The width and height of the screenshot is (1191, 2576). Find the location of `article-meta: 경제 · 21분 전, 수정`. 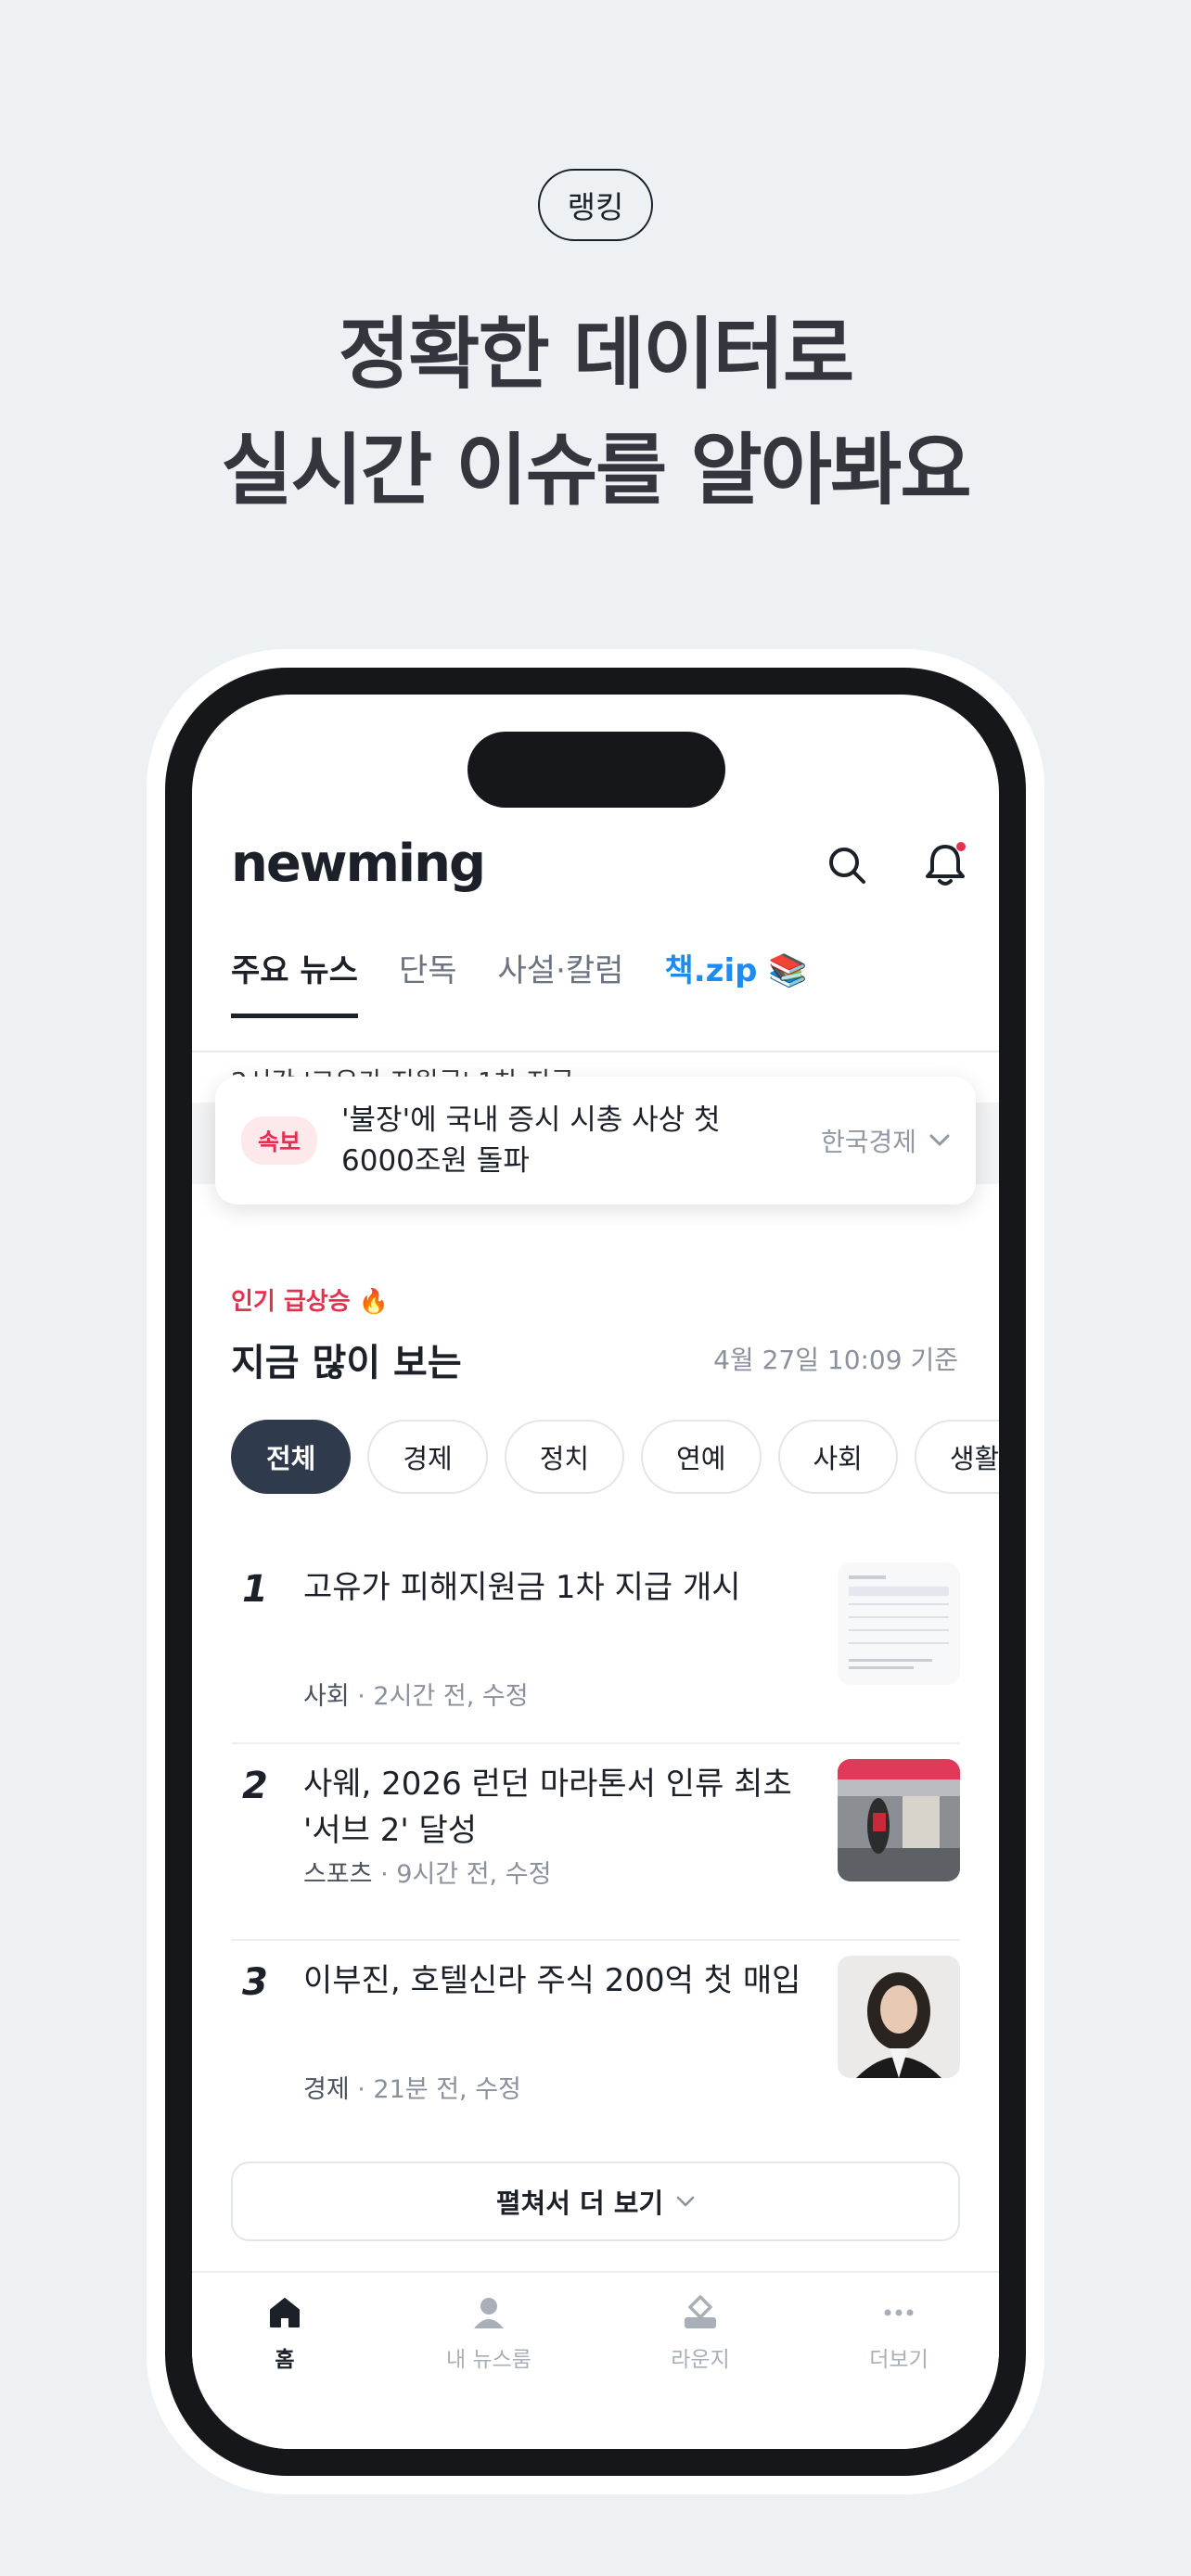

article-meta: 경제 · 21분 전, 수정 is located at coordinates (412, 2087).